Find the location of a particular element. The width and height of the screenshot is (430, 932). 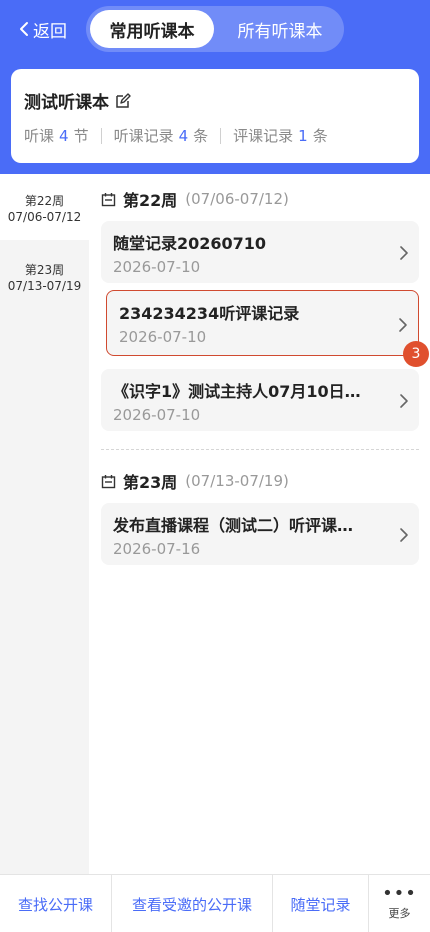

book-info-card: 测试听课本 听课 4 节 听课记录 4 条 评课记录 1 条 is located at coordinates (215, 116).